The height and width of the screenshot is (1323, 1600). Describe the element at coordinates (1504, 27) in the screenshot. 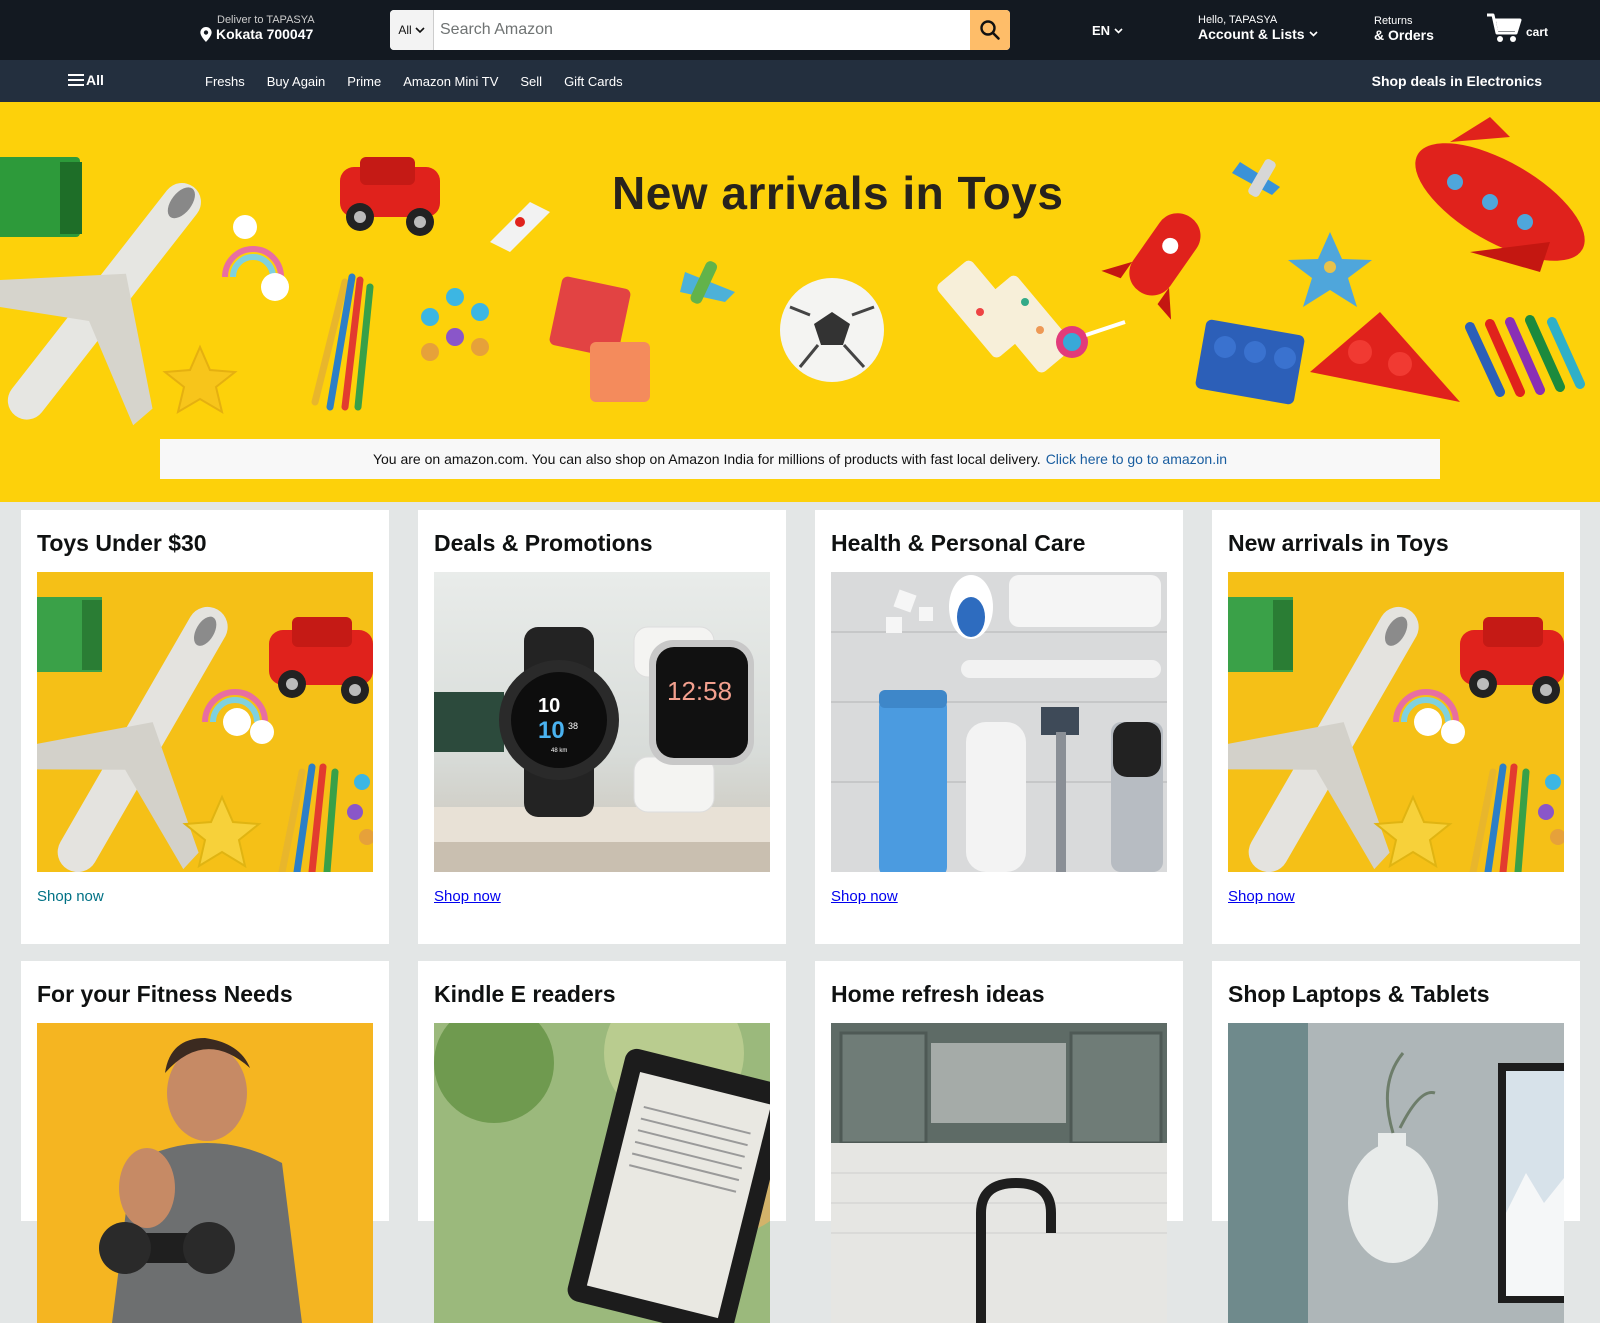

I see `cart-icon` at that location.